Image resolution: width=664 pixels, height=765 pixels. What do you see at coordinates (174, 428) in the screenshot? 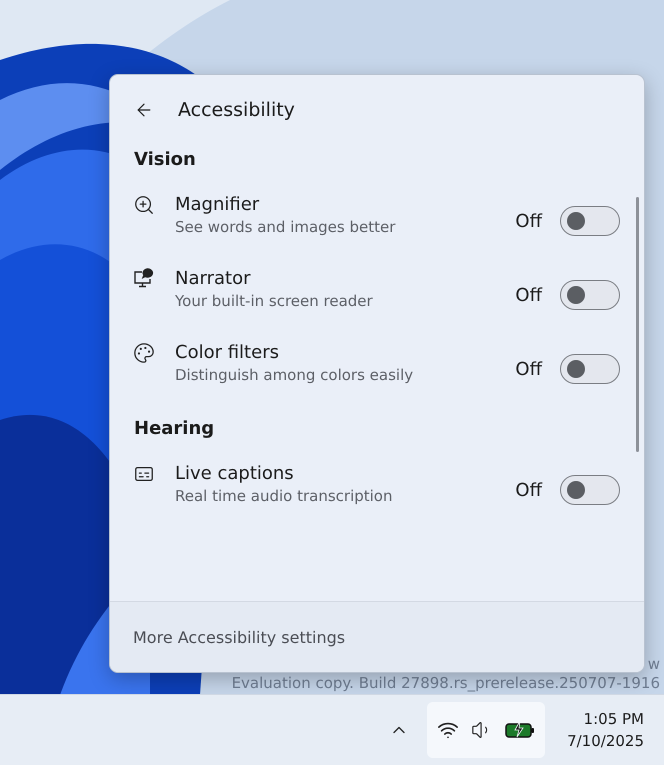
I see `section-title: Hearing` at bounding box center [174, 428].